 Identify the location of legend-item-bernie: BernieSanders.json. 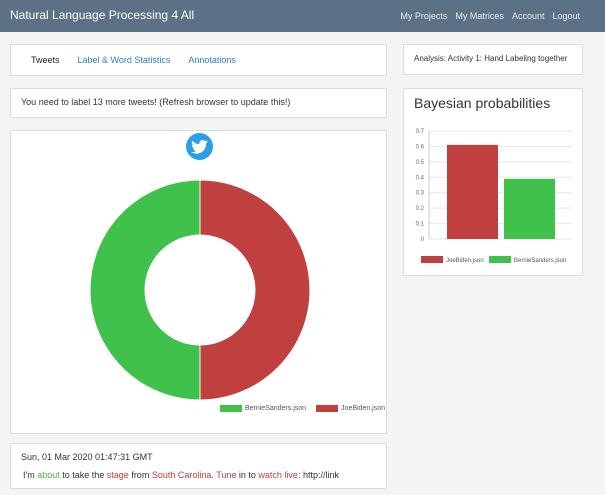
(263, 408).